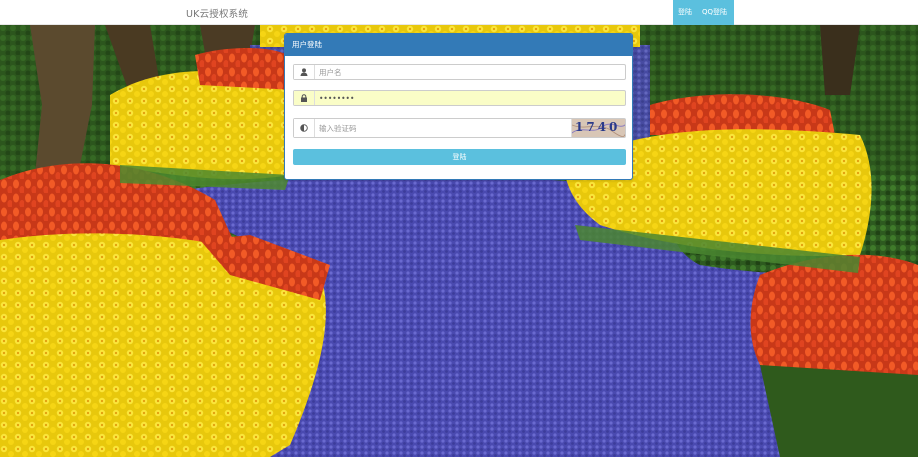 The width and height of the screenshot is (918, 457). What do you see at coordinates (685, 12) in the screenshot?
I see `nav-login-link: 登陆` at bounding box center [685, 12].